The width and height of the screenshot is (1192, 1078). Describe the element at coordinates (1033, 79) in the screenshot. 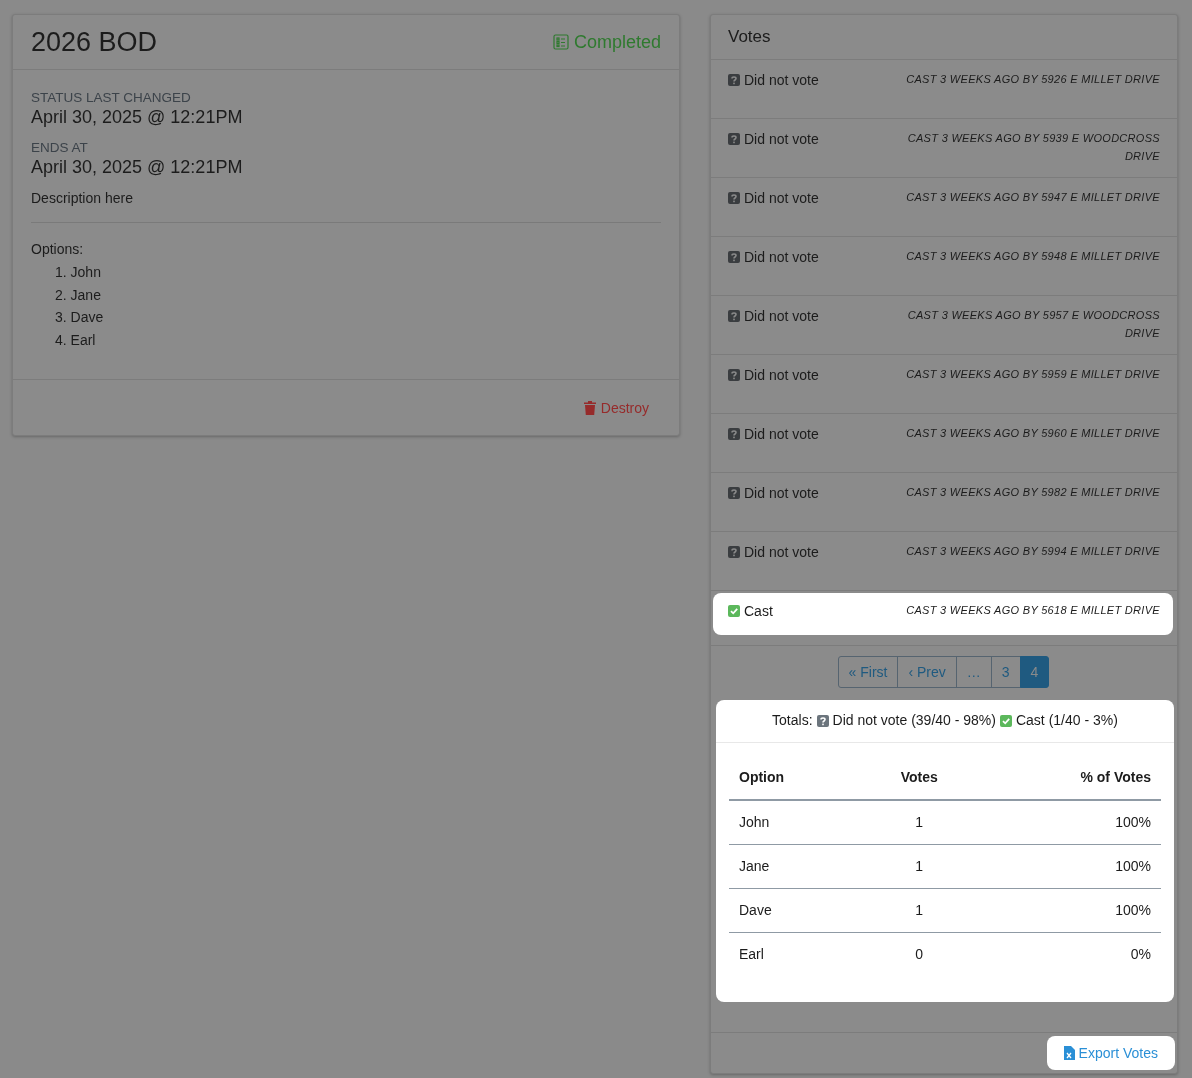

I see `vote-meta: CAST 3 WEEKS AGO BY 5926 E MILLET DRIVE` at that location.